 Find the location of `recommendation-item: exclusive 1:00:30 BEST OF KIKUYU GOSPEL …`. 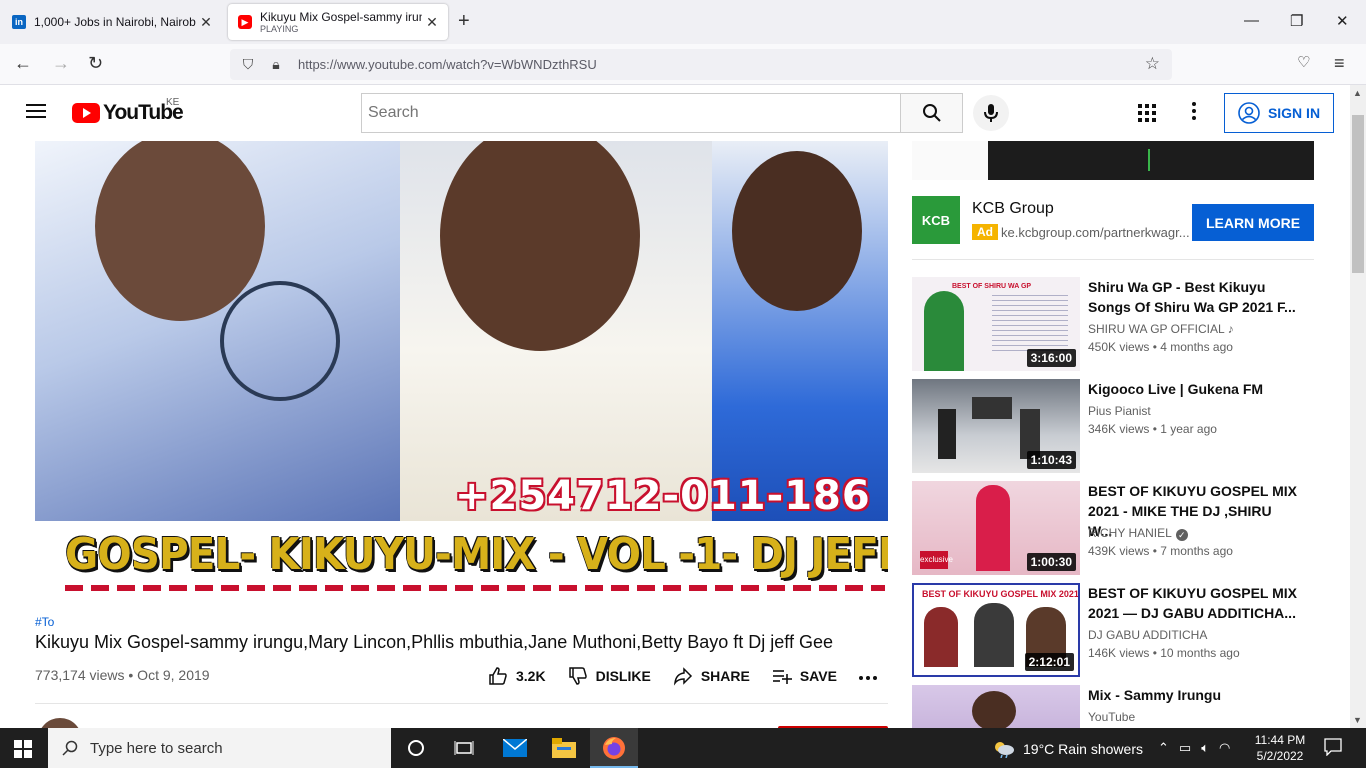

recommendation-item: exclusive 1:00:30 BEST OF KIKUYU GOSPEL … is located at coordinates (1122, 528).